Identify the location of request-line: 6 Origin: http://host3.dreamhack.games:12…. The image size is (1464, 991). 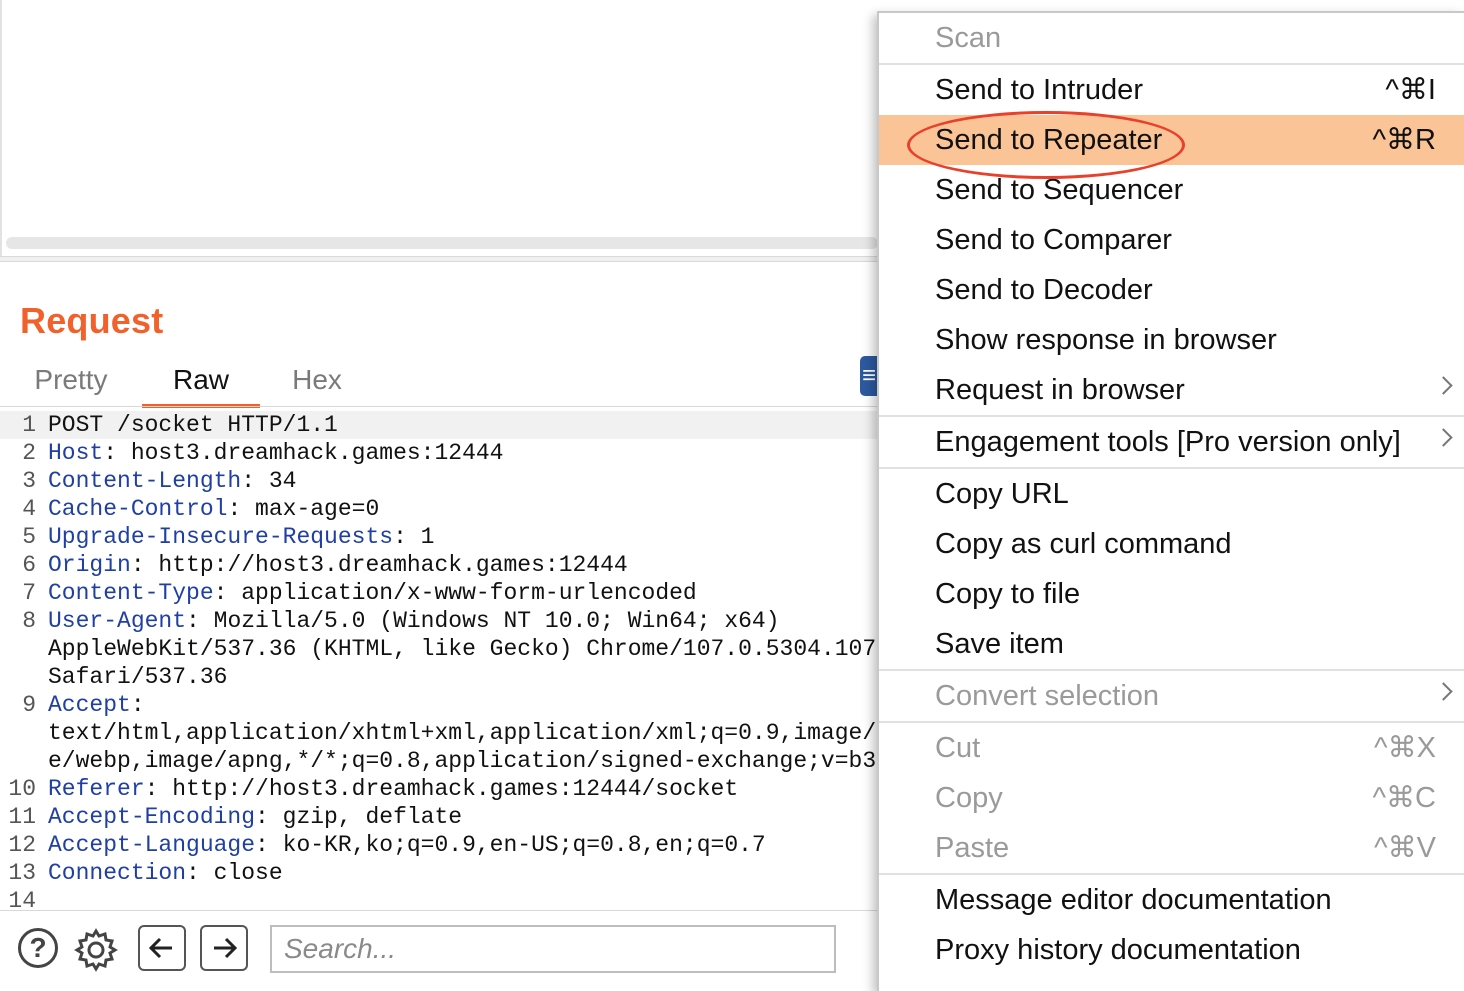
(439, 565).